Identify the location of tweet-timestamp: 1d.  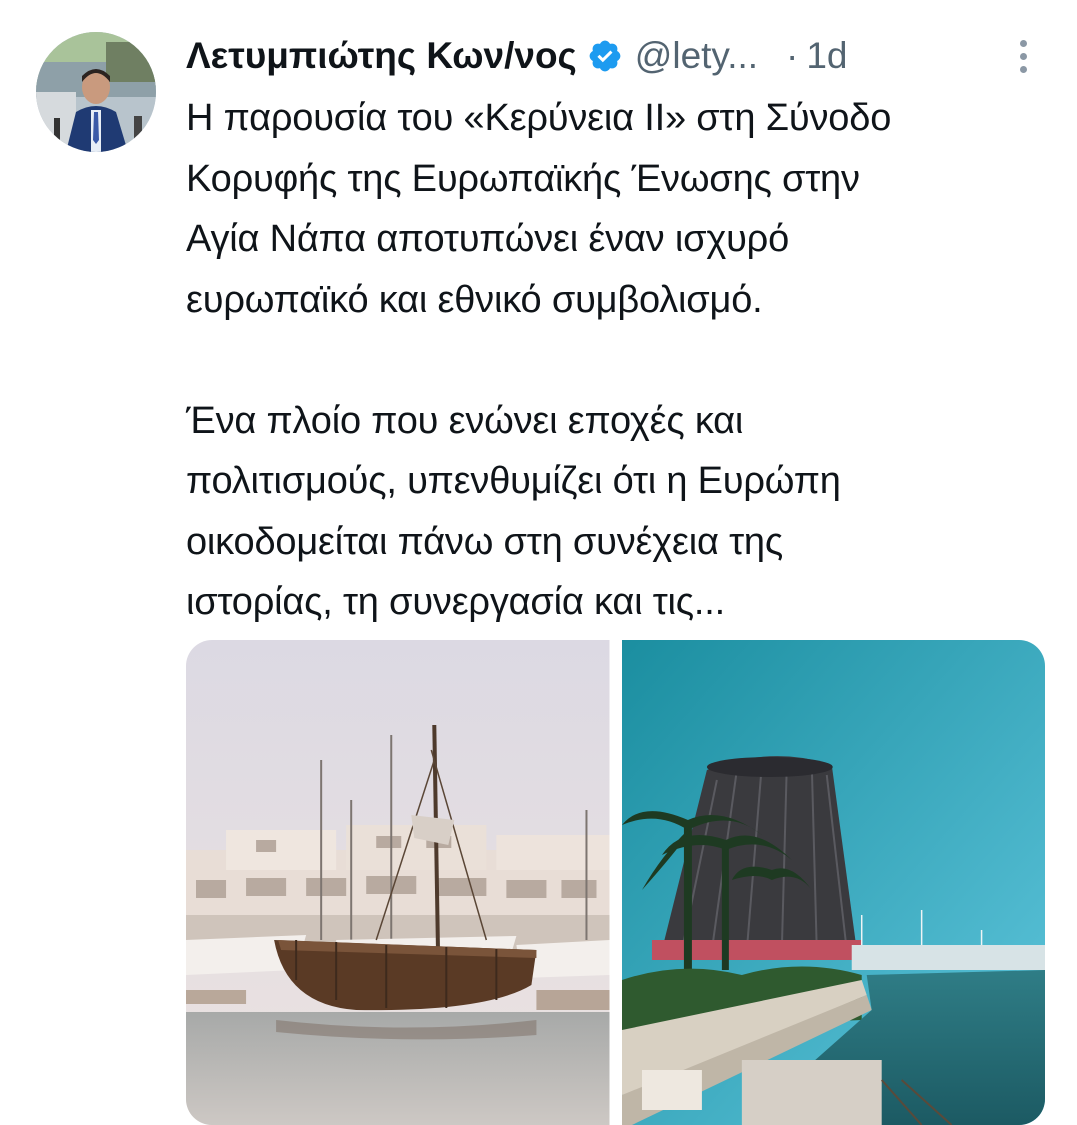
(826, 56).